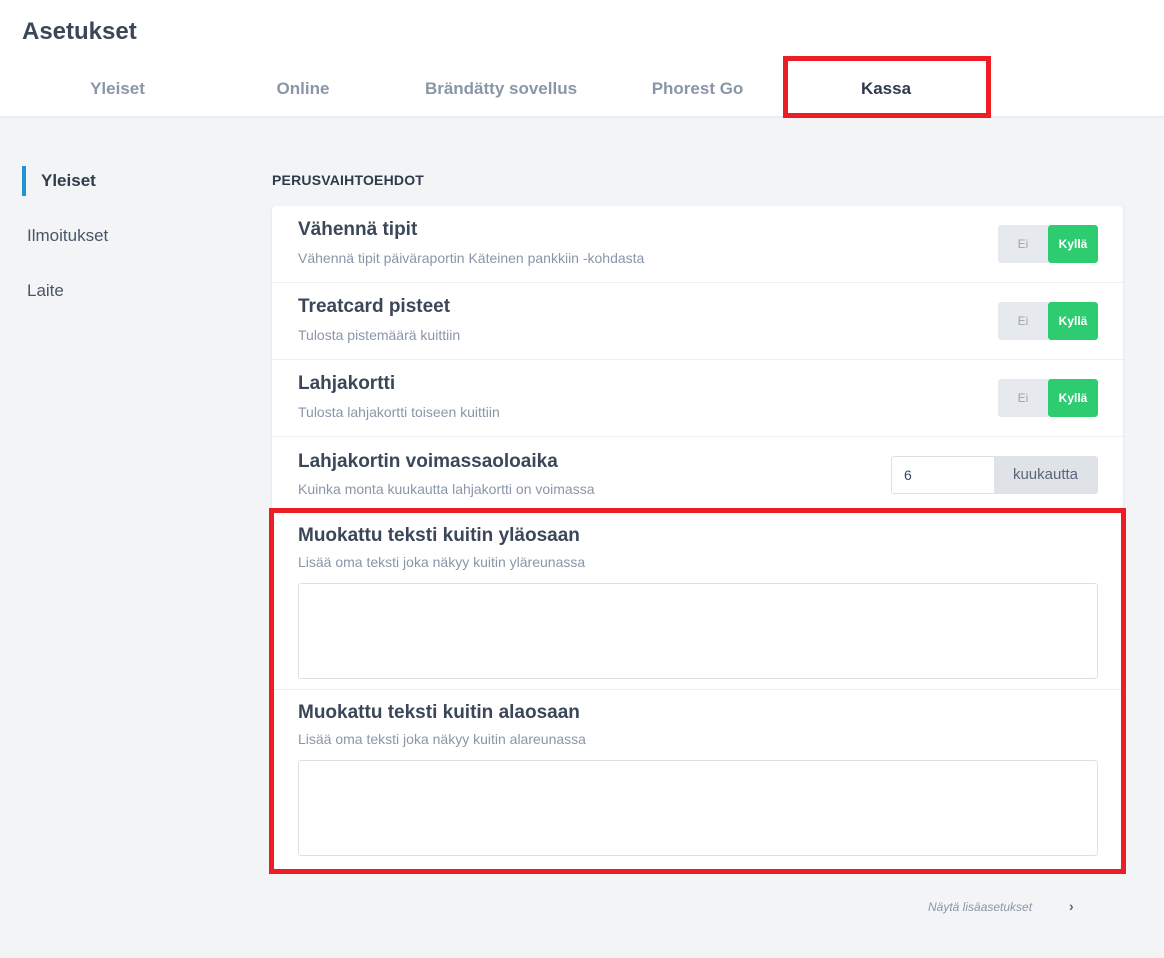 This screenshot has height=958, width=1164. I want to click on validity-unit-label: kuukautta, so click(1045, 475).